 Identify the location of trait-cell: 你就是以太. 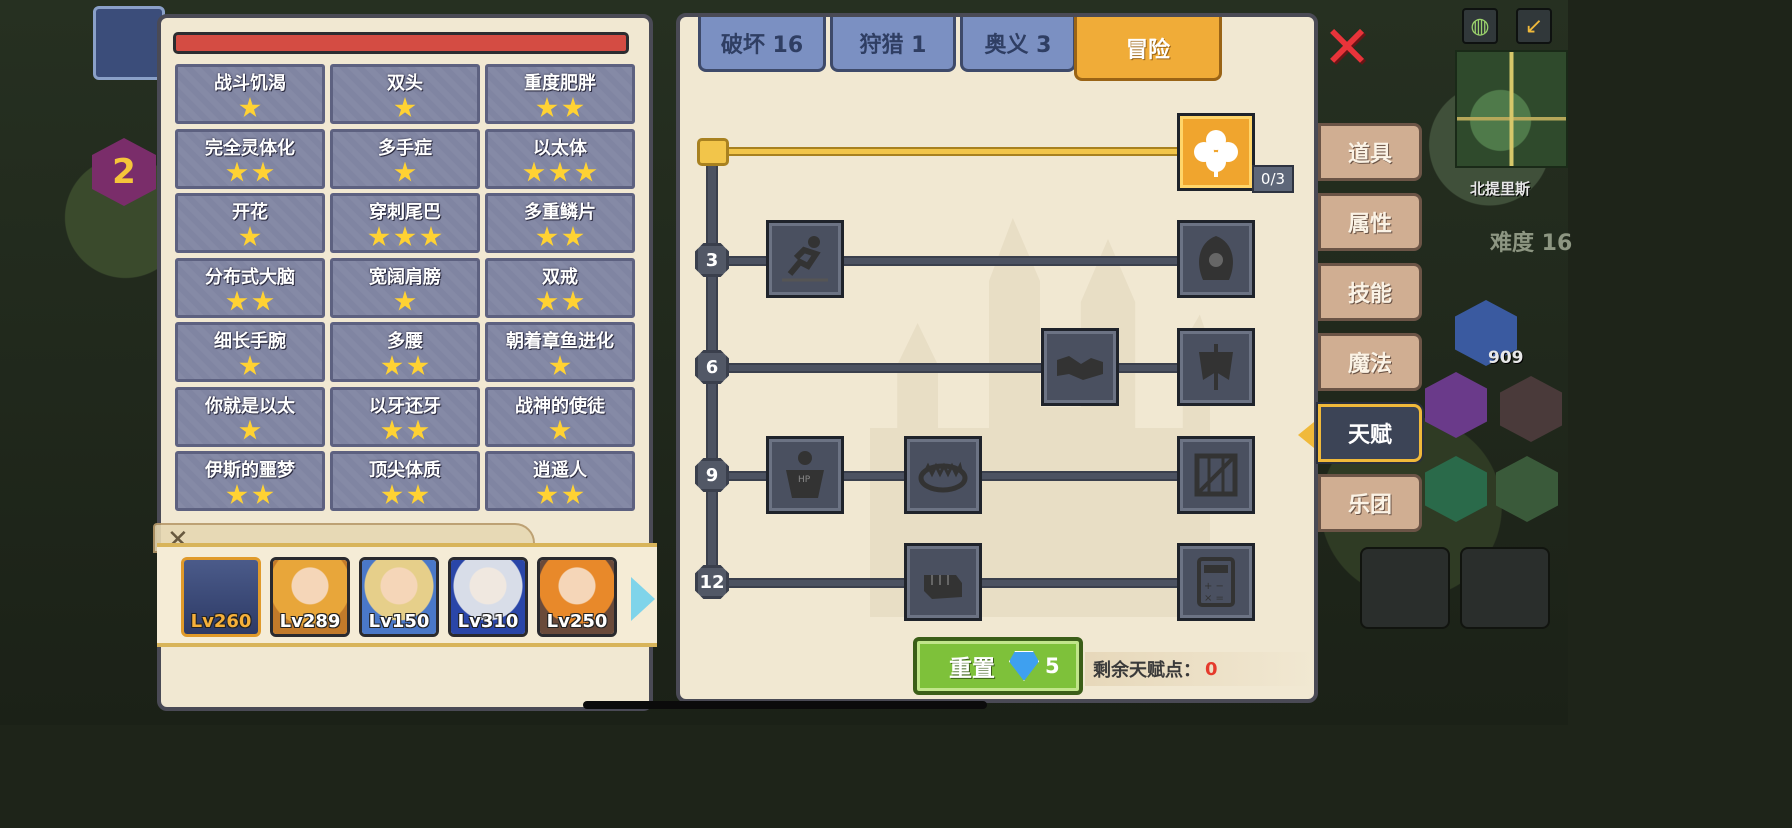
(250, 416).